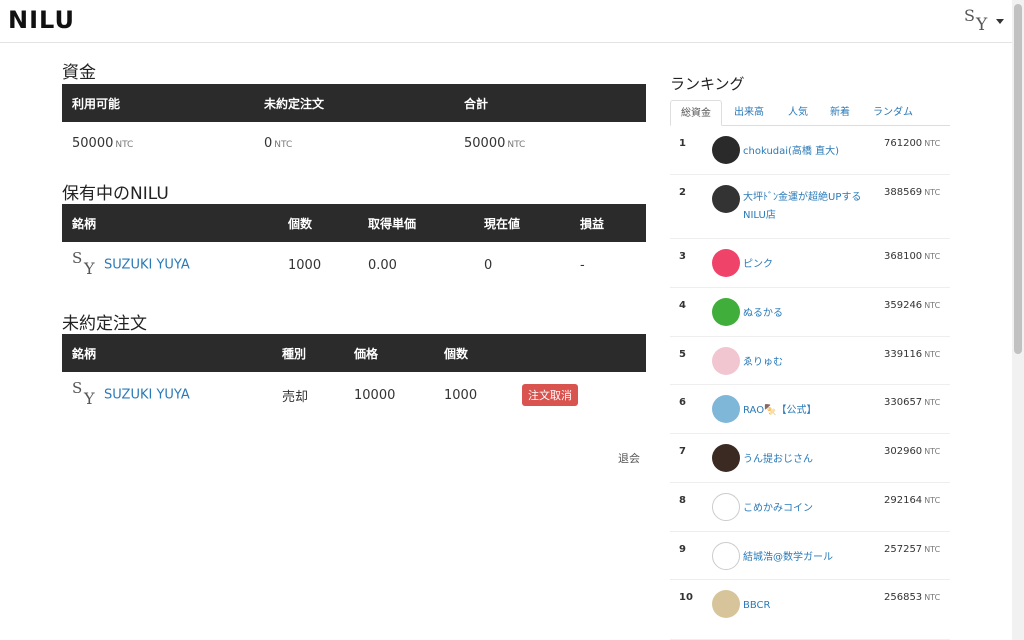 Image resolution: width=1024 pixels, height=640 pixels. Describe the element at coordinates (686, 597) in the screenshot. I see `ranking-position: 10` at that location.